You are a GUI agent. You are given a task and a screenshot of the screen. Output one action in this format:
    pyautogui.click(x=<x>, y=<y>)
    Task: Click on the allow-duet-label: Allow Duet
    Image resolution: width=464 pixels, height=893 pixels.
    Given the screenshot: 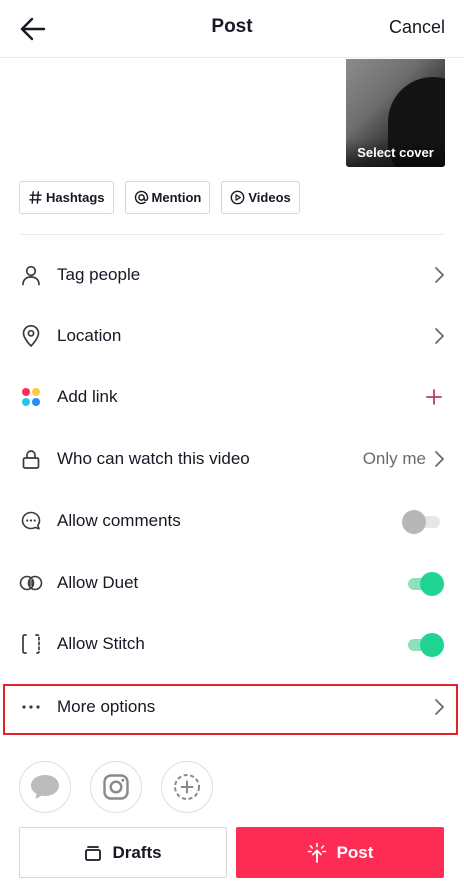 What is the action you would take?
    pyautogui.click(x=98, y=582)
    